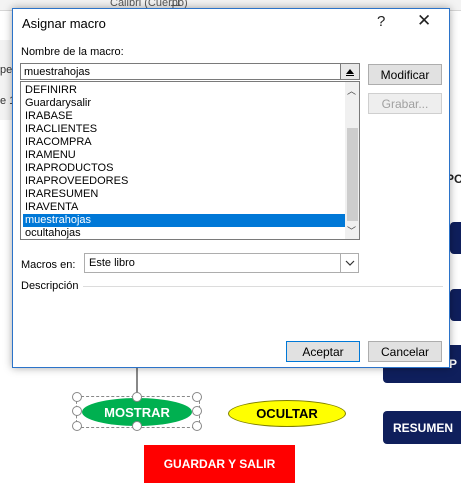  Describe the element at coordinates (351, 230) in the screenshot. I see `scroll-down-icon: ﹀` at that location.